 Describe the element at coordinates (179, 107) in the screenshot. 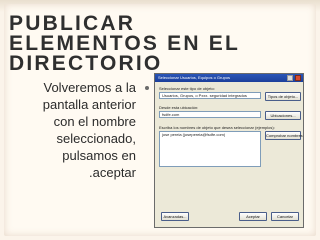

I see `location-label: Desde esta ubicación:` at that location.